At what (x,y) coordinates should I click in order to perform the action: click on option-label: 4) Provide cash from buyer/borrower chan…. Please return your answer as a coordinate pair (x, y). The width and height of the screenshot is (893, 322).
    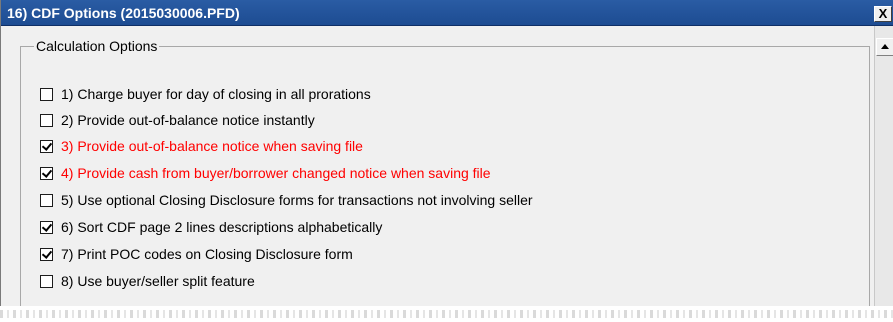
    Looking at the image, I should click on (276, 173).